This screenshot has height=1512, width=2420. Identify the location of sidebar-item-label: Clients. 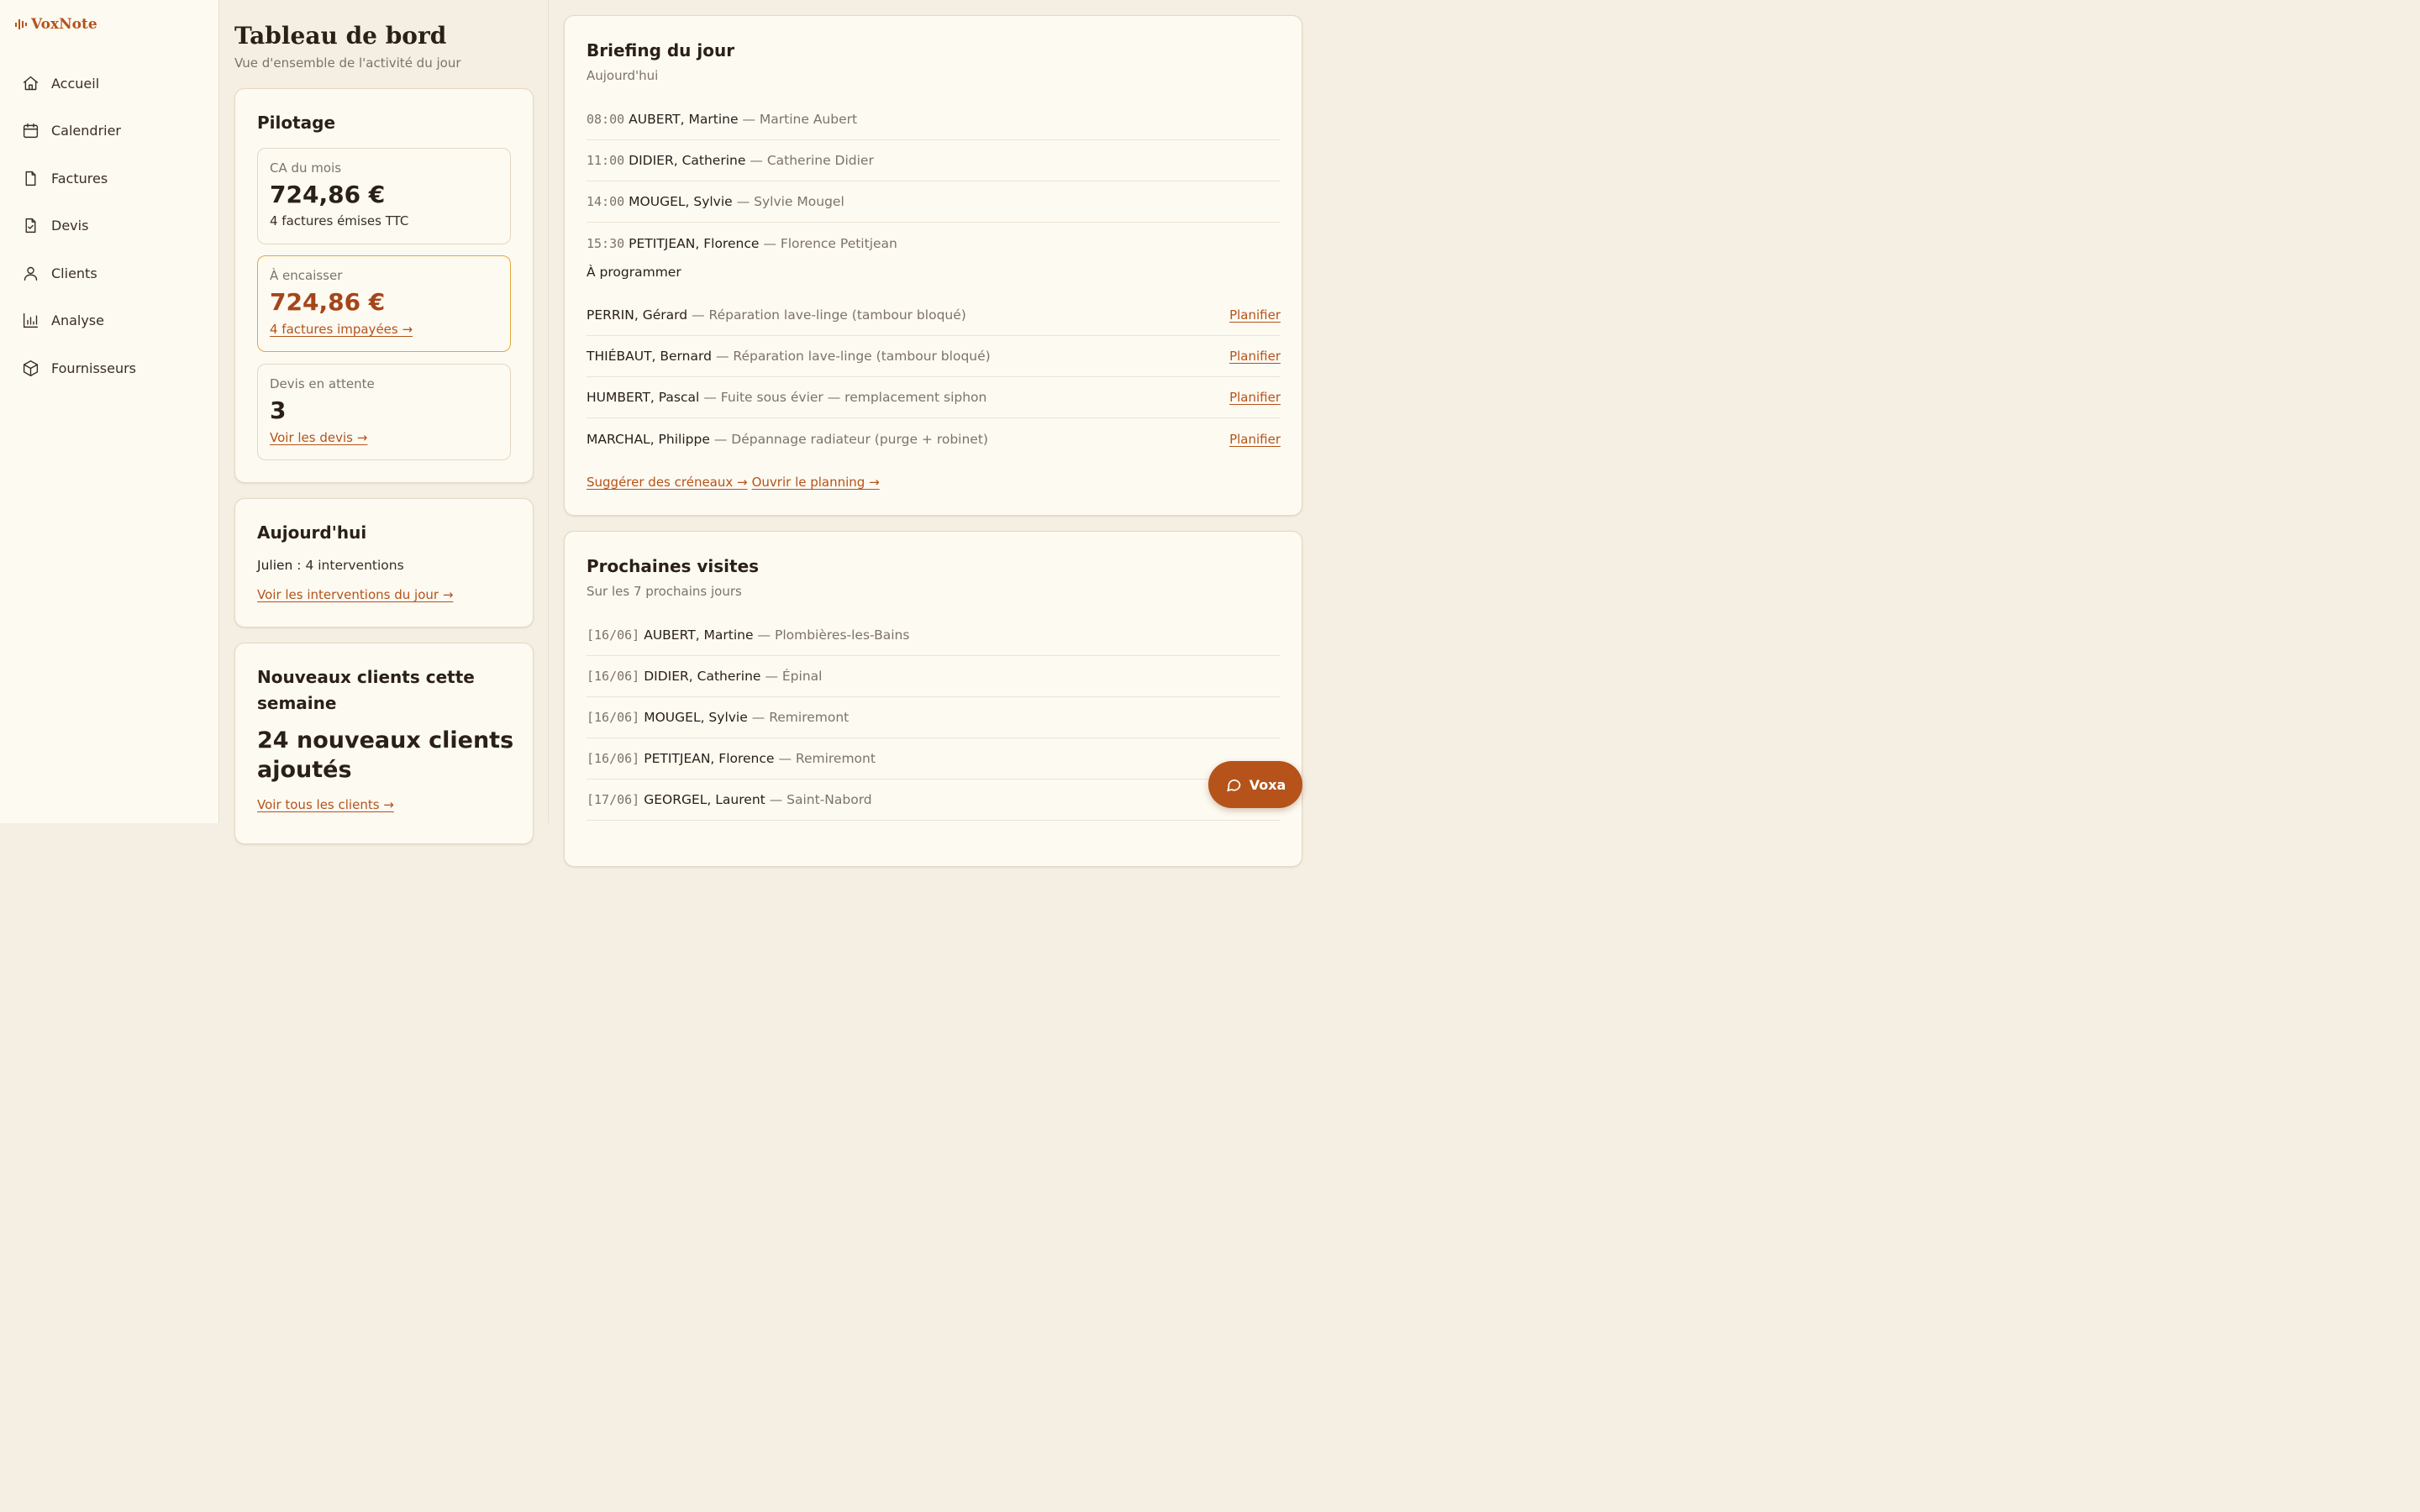
(74, 273).